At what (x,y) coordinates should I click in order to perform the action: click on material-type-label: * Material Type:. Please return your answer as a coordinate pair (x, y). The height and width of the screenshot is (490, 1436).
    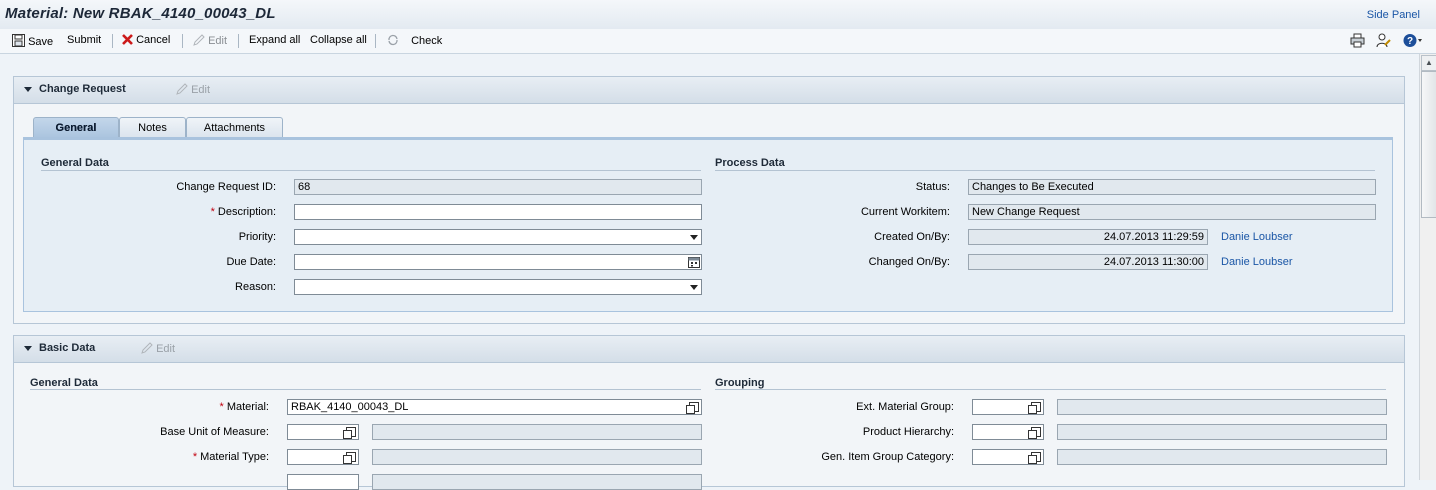
    Looking at the image, I should click on (231, 457).